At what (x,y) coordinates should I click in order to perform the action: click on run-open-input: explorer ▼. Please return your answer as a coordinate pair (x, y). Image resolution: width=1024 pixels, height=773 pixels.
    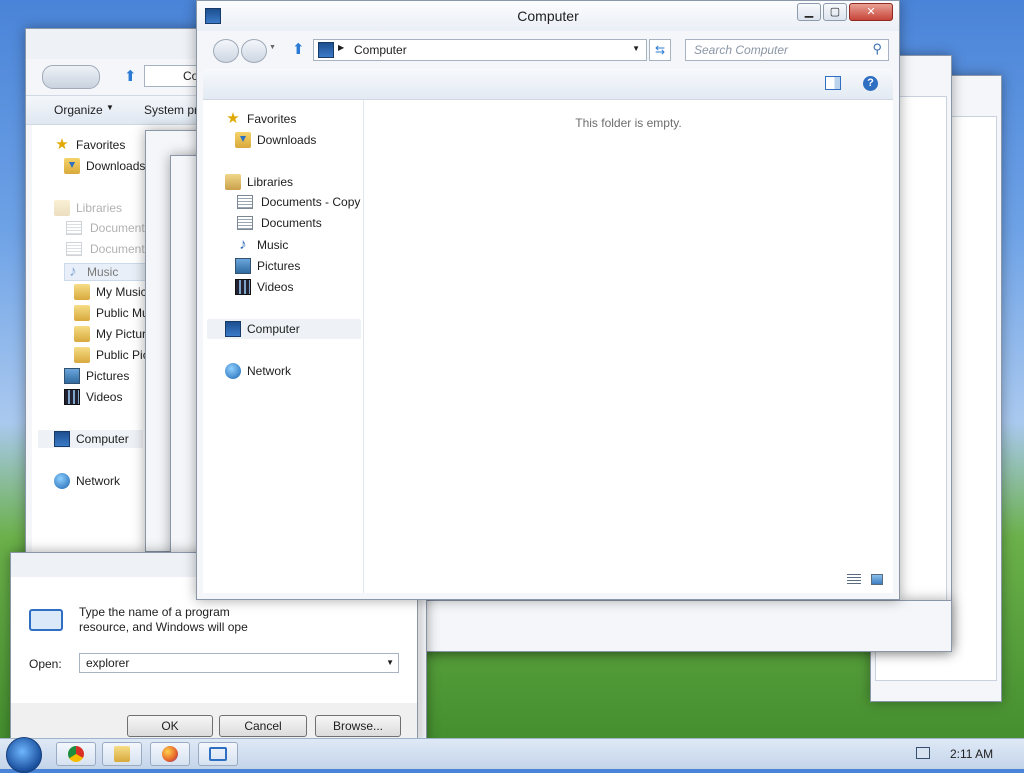
    Looking at the image, I should click on (239, 663).